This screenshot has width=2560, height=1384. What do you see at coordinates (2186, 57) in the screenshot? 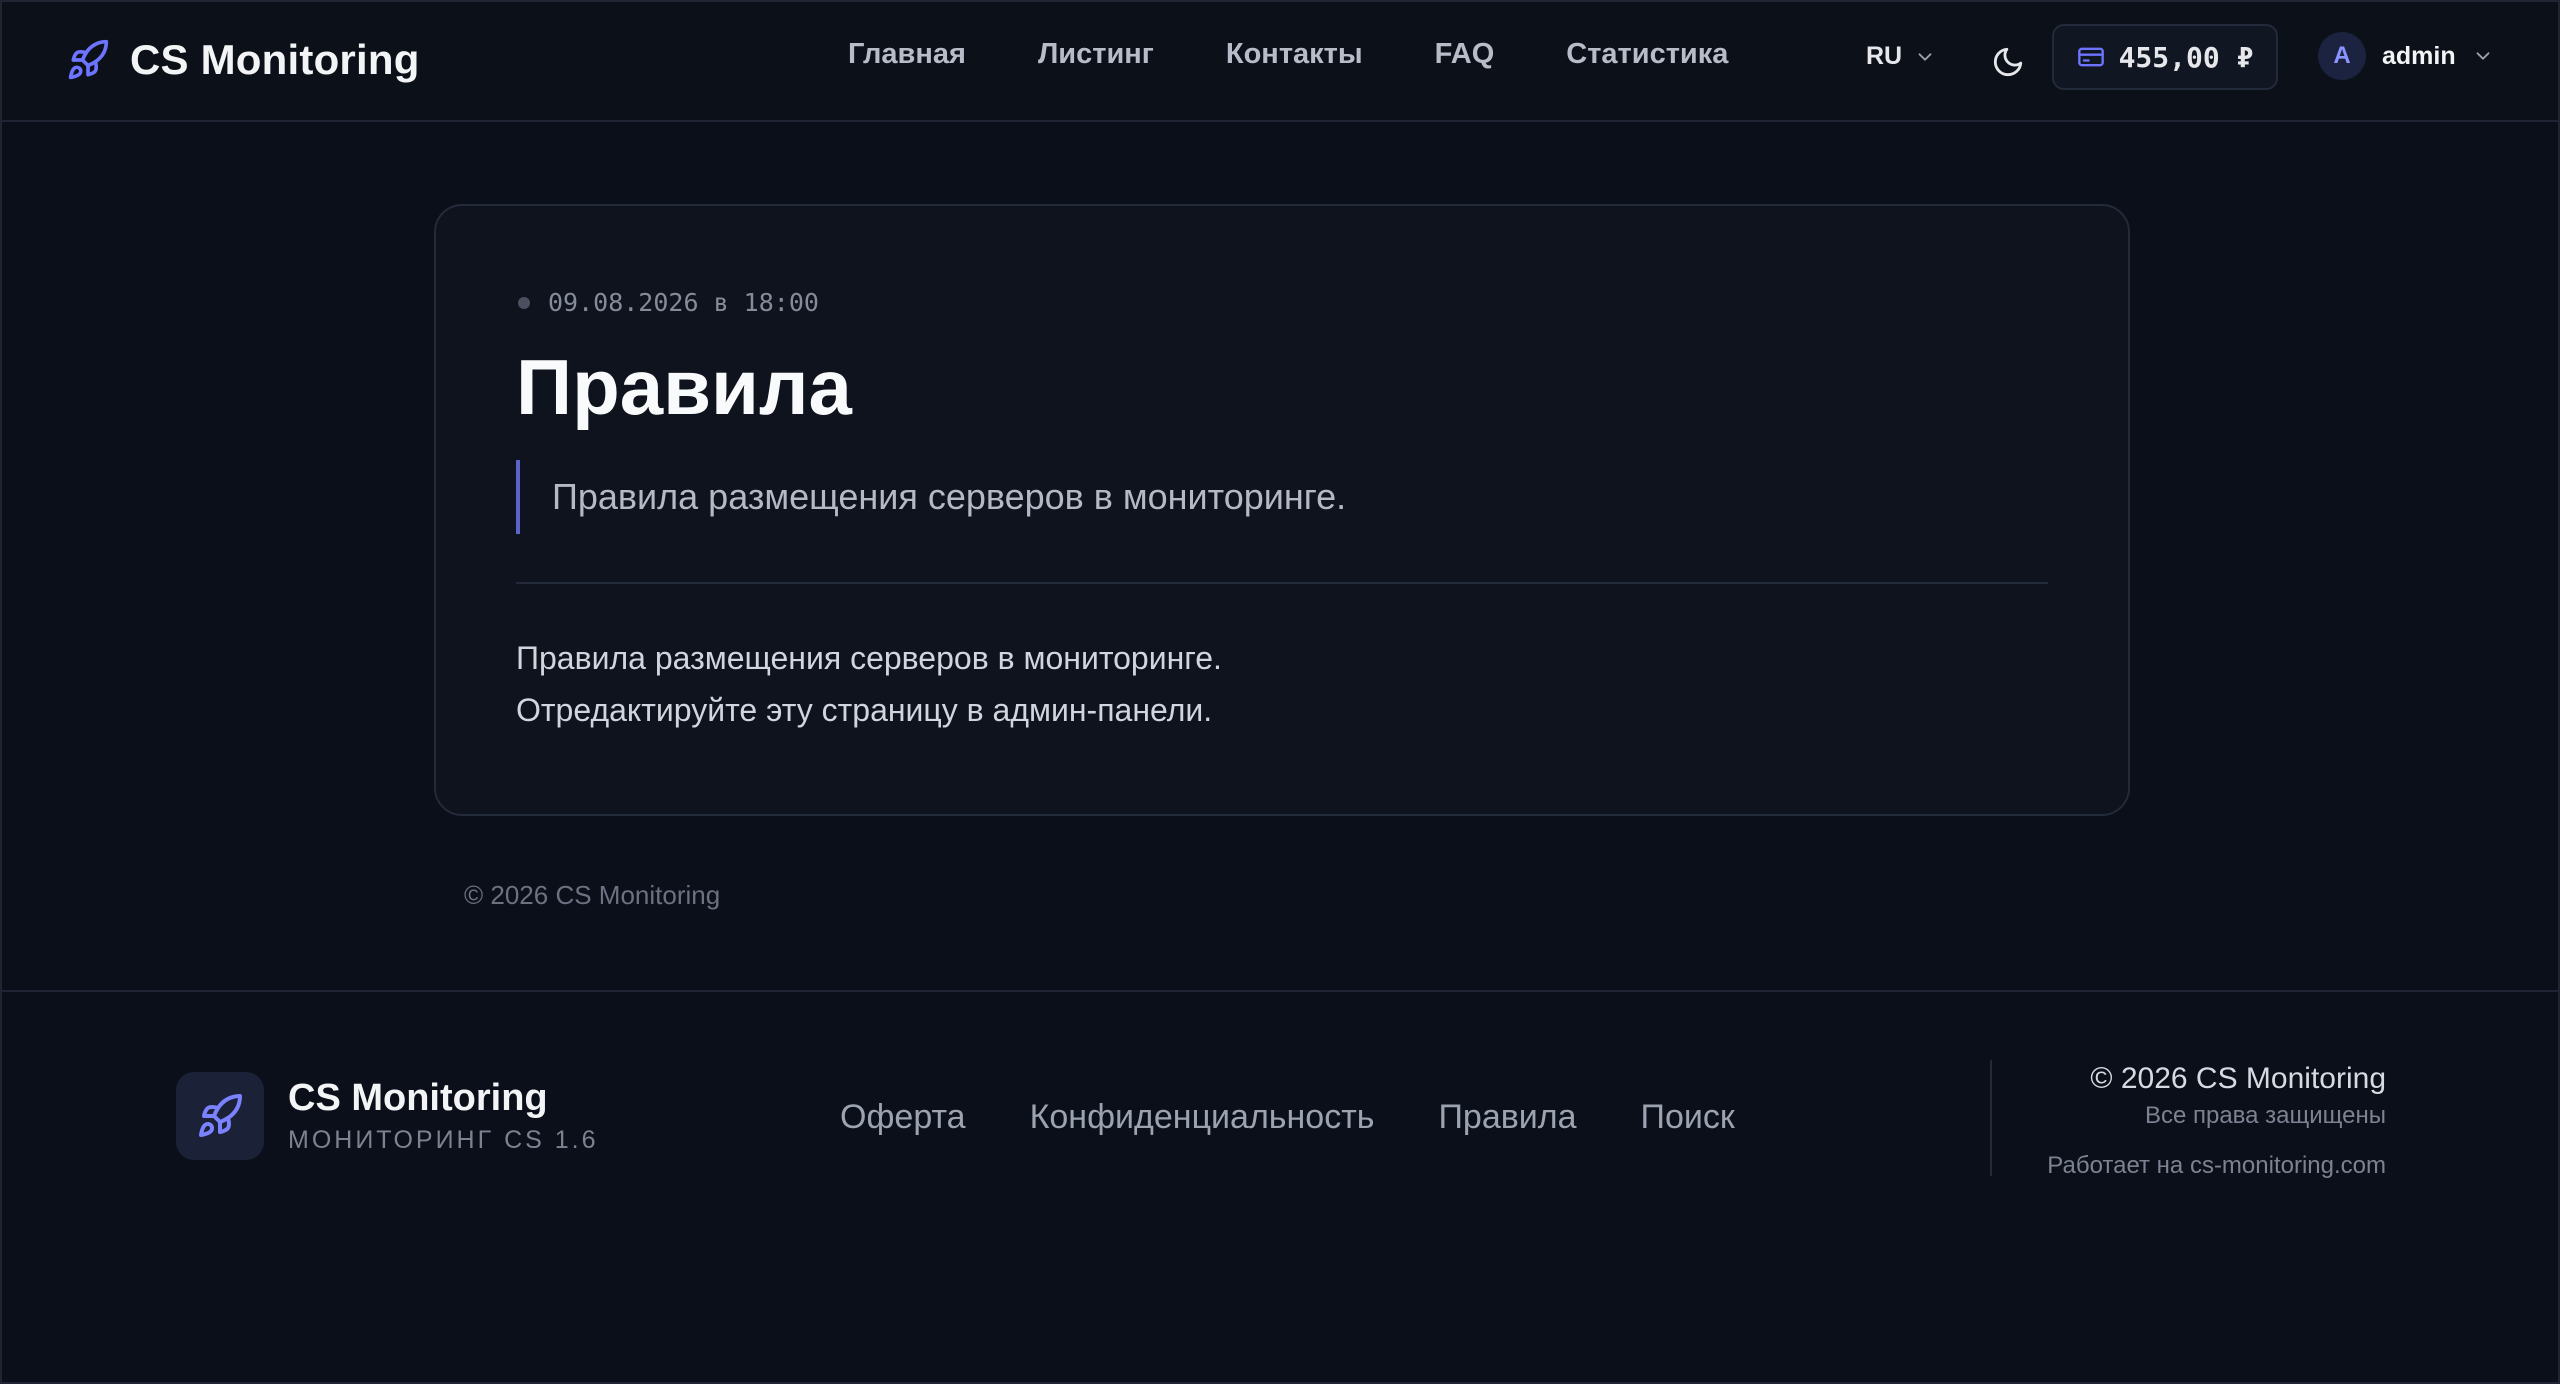
I see `balance-amount: 455,00 ₽` at bounding box center [2186, 57].